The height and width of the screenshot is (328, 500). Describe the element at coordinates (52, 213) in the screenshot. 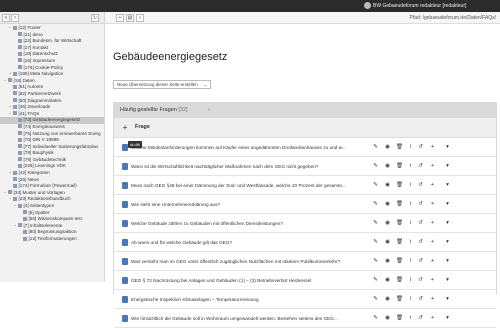

I see `tree-item: [5] Spalter` at that location.